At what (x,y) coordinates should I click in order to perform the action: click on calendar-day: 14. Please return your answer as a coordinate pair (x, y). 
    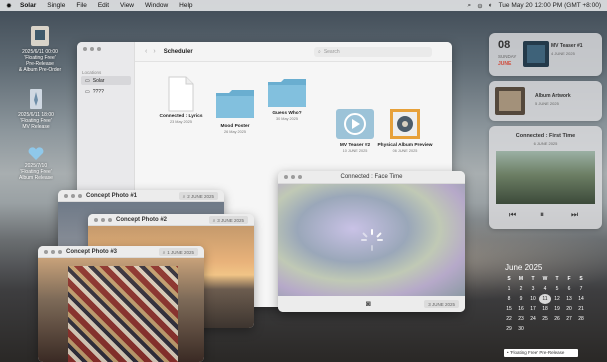
    Looking at the image, I should click on (581, 299).